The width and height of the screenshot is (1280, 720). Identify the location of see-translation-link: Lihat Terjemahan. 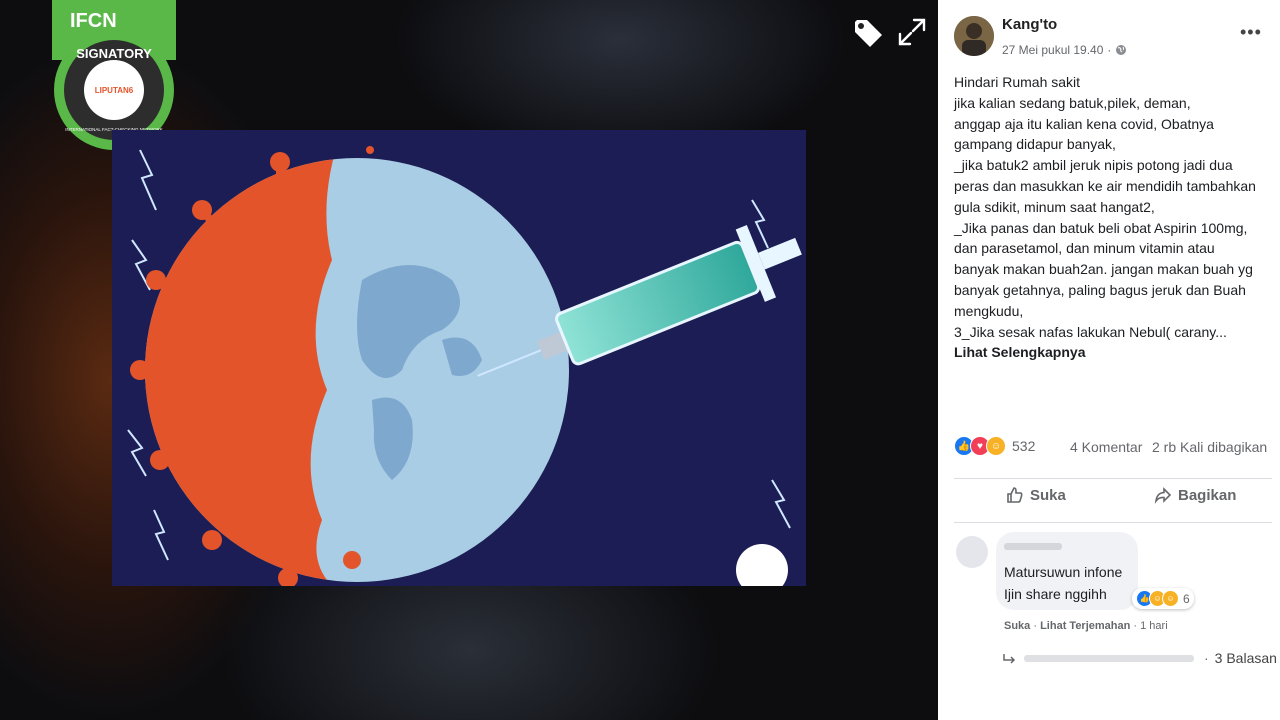
(1085, 626).